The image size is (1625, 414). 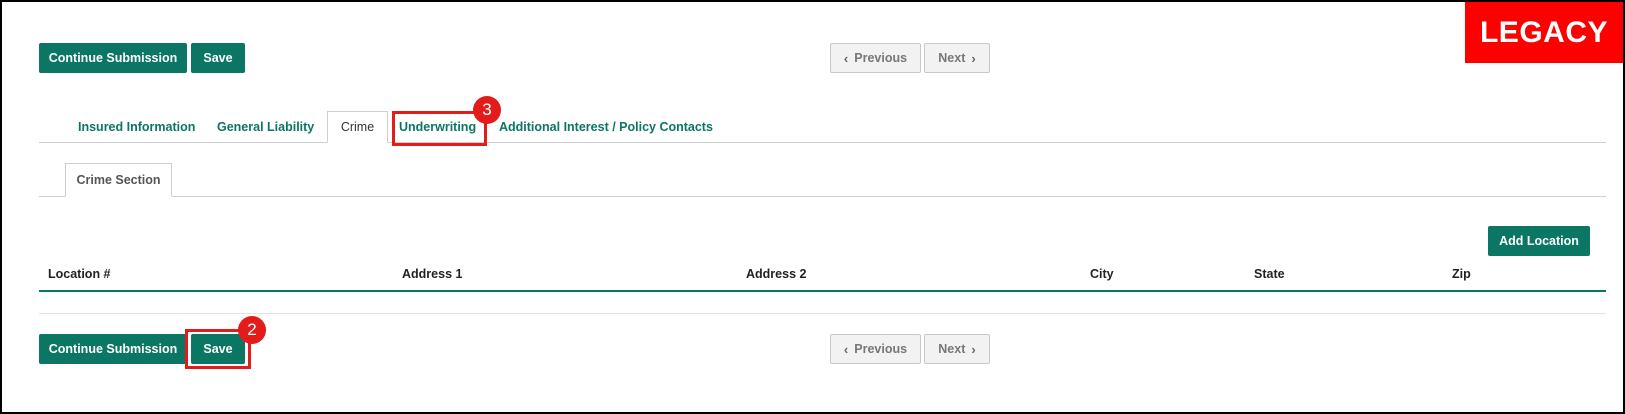 I want to click on tab-crime-label: Crime, so click(x=357, y=127).